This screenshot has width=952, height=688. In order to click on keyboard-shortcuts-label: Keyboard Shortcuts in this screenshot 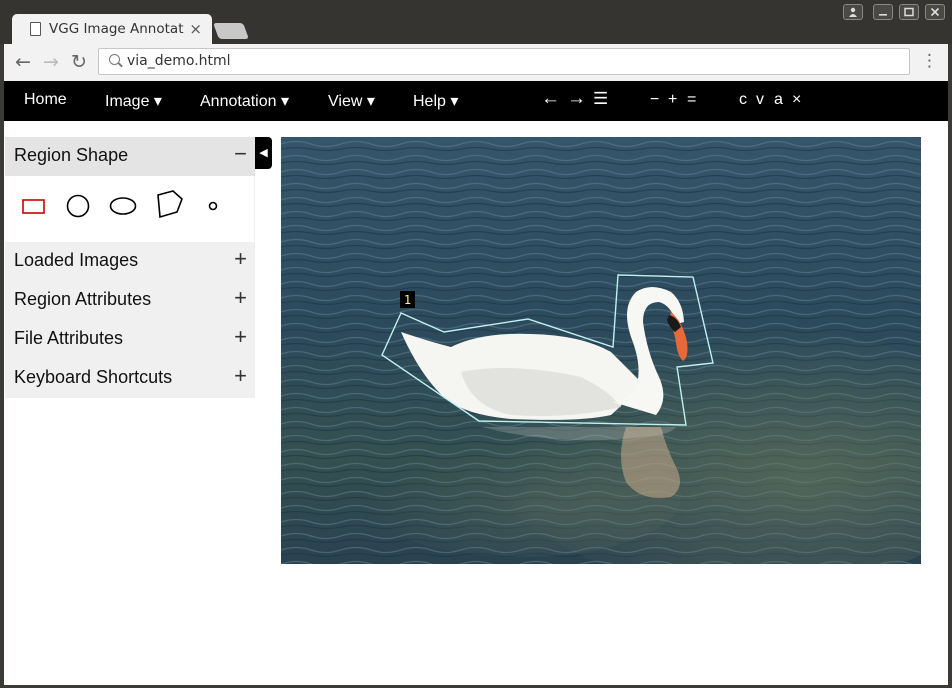, I will do `click(93, 377)`.